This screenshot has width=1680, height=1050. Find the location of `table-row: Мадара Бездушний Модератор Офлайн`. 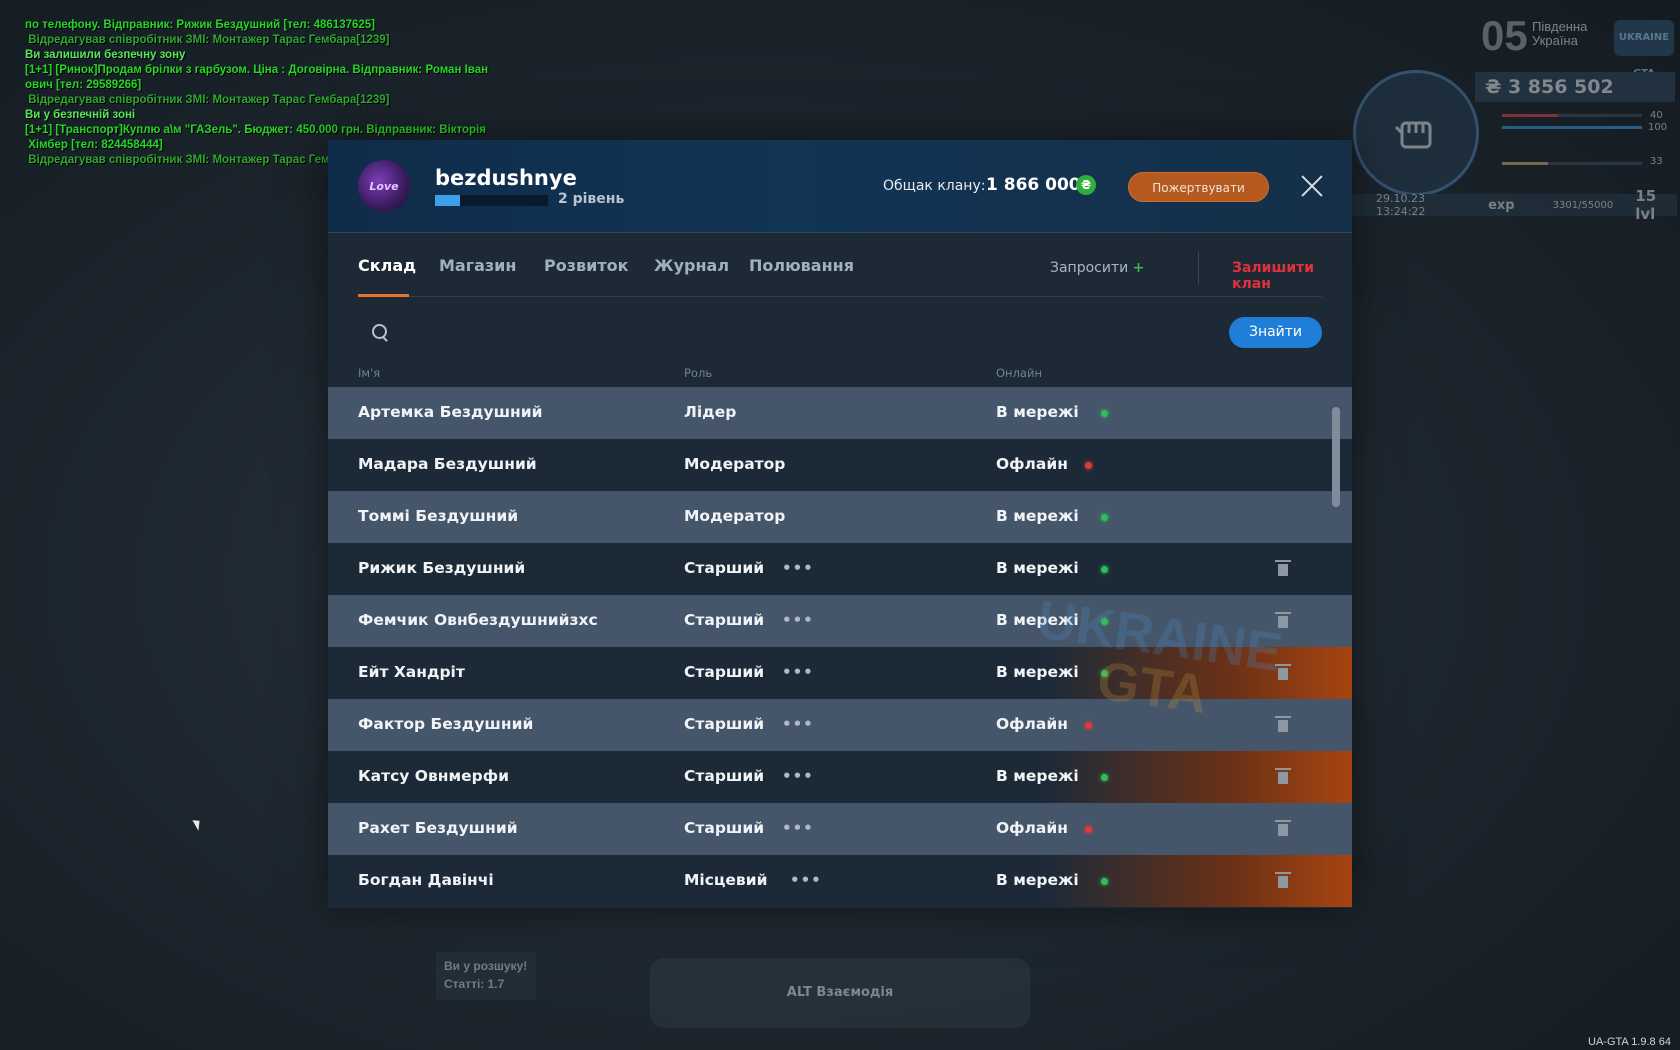

table-row: Мадара Бездушний Модератор Офлайн is located at coordinates (840, 465).